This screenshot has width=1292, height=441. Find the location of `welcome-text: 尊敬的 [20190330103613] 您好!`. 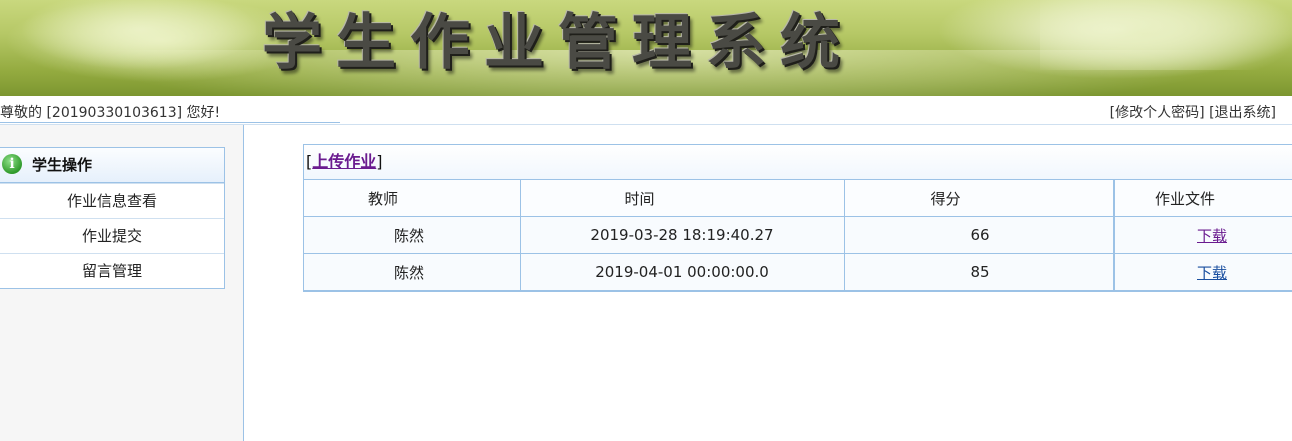

welcome-text: 尊敬的 [20190330103613] 您好! is located at coordinates (110, 113).